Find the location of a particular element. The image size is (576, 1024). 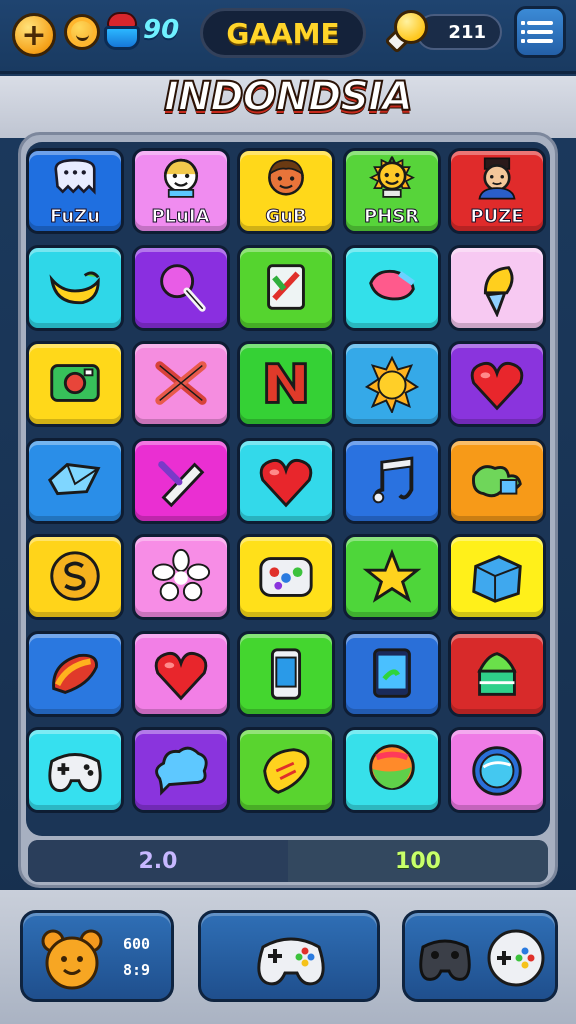

stat-bottom: 8:9 is located at coordinates (137, 970).